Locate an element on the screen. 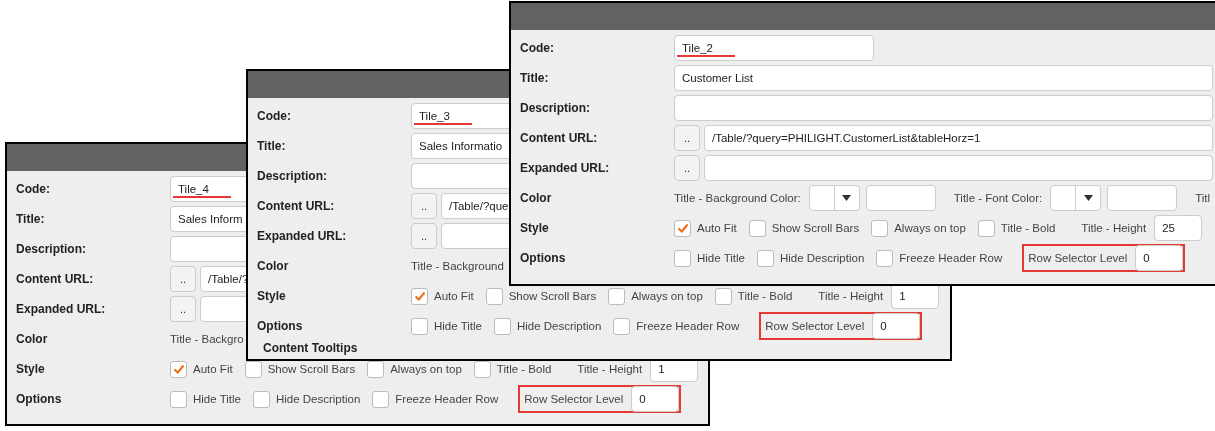 The image size is (1215, 431). section-heading: Content Tooltips is located at coordinates (310, 348).